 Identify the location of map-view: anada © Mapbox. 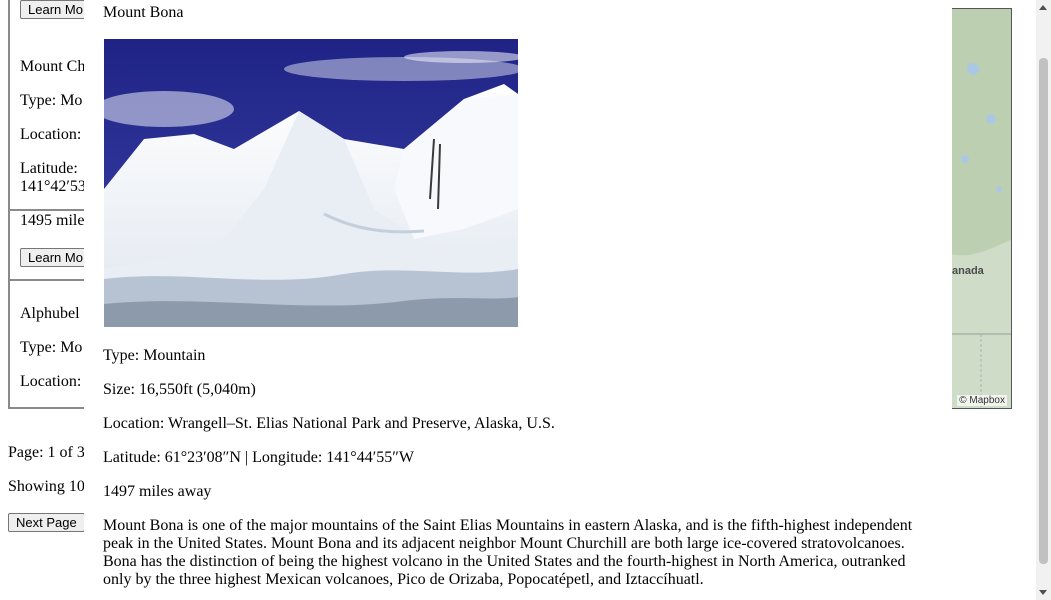
(981, 208).